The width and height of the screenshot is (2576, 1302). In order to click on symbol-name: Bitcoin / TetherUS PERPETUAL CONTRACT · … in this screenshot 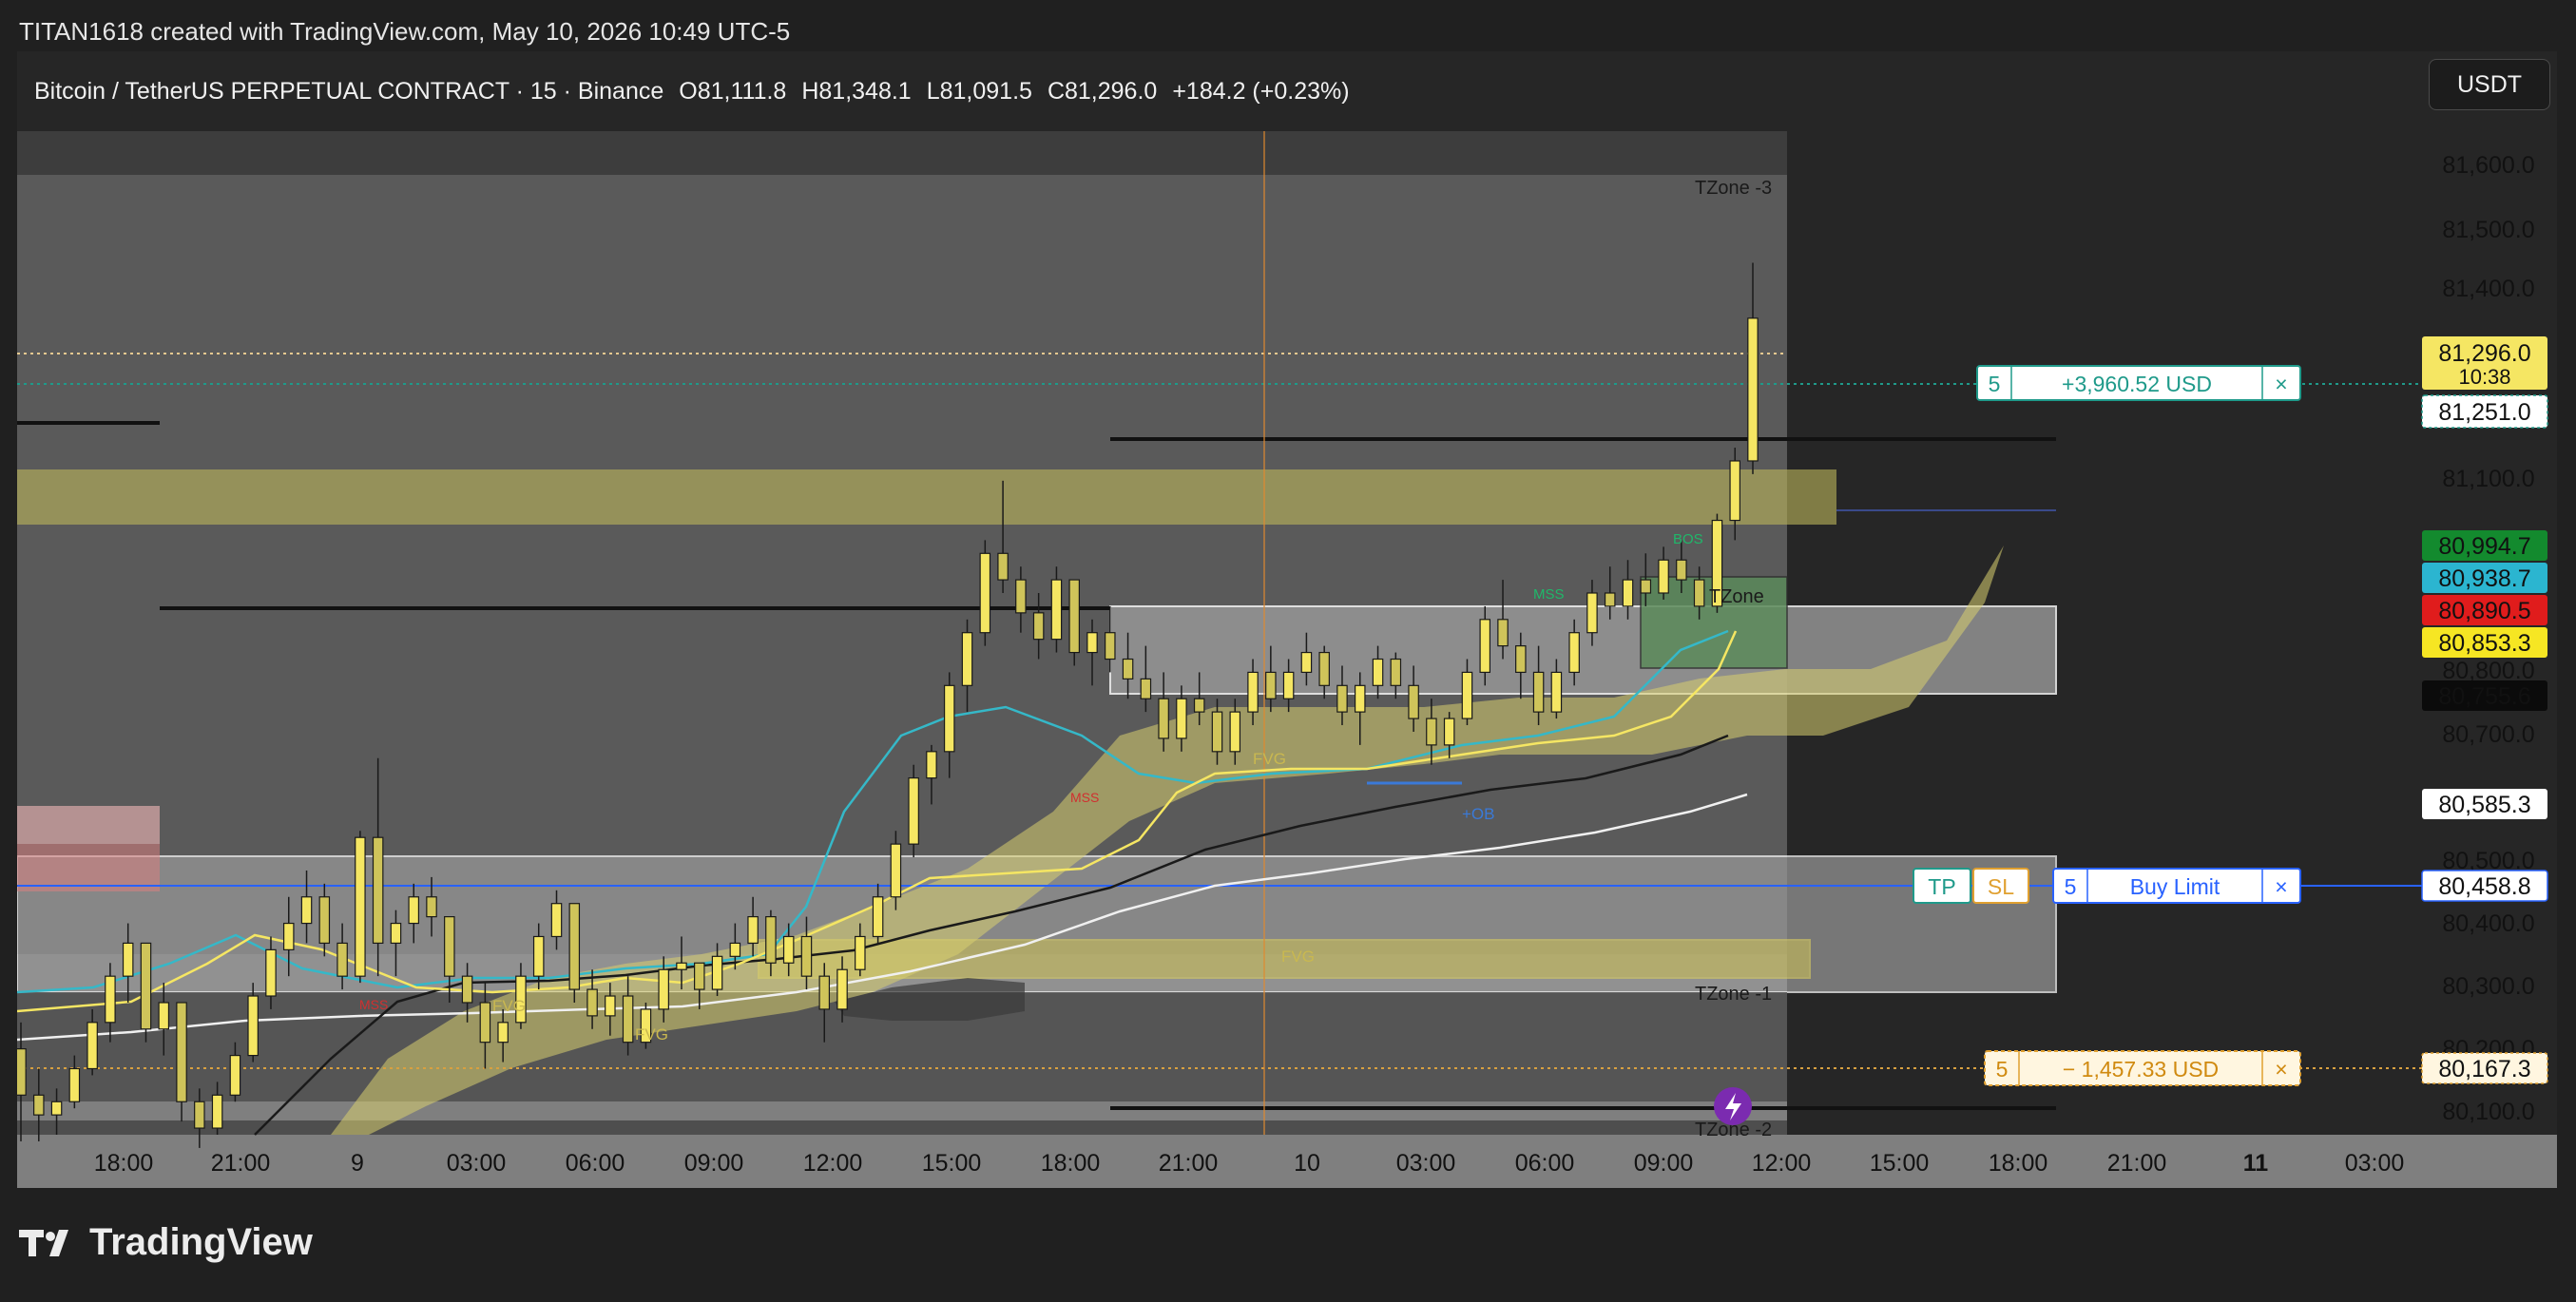, I will do `click(349, 91)`.